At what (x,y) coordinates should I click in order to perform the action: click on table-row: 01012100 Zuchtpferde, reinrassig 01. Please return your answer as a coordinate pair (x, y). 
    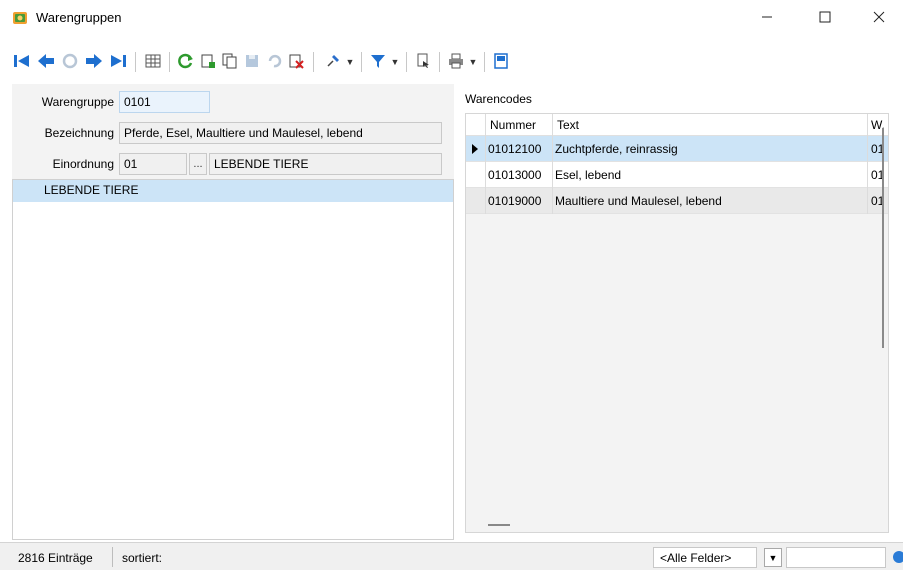
    Looking at the image, I should click on (677, 149).